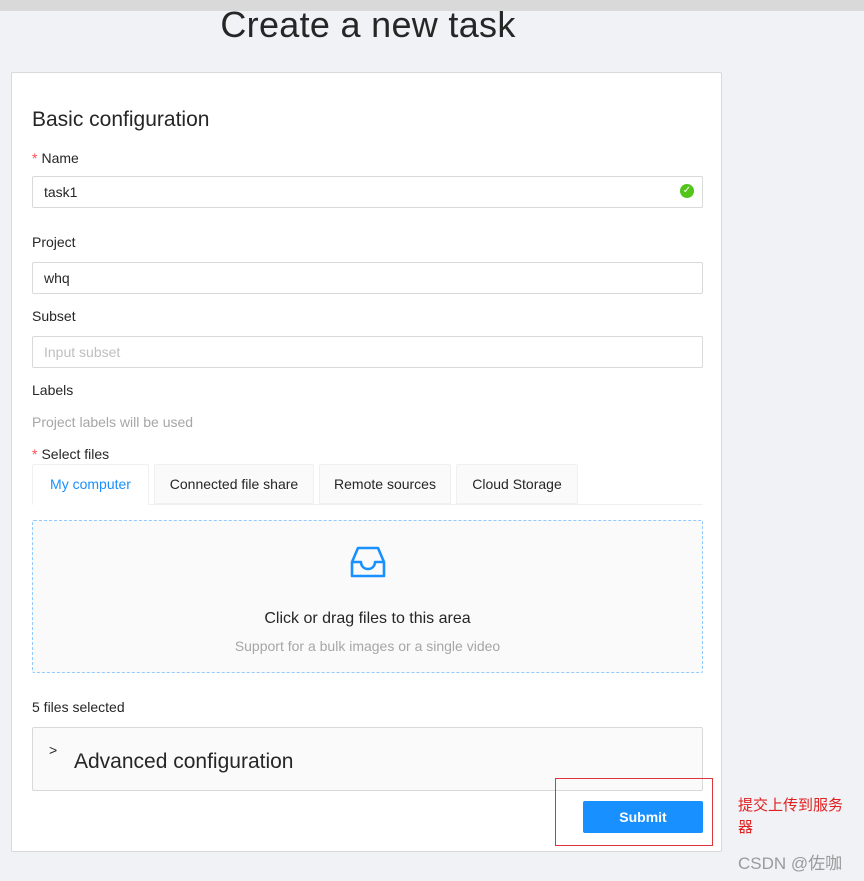 The width and height of the screenshot is (864, 881). Describe the element at coordinates (121, 119) in the screenshot. I see `section-title-basic: Basic configuration` at that location.